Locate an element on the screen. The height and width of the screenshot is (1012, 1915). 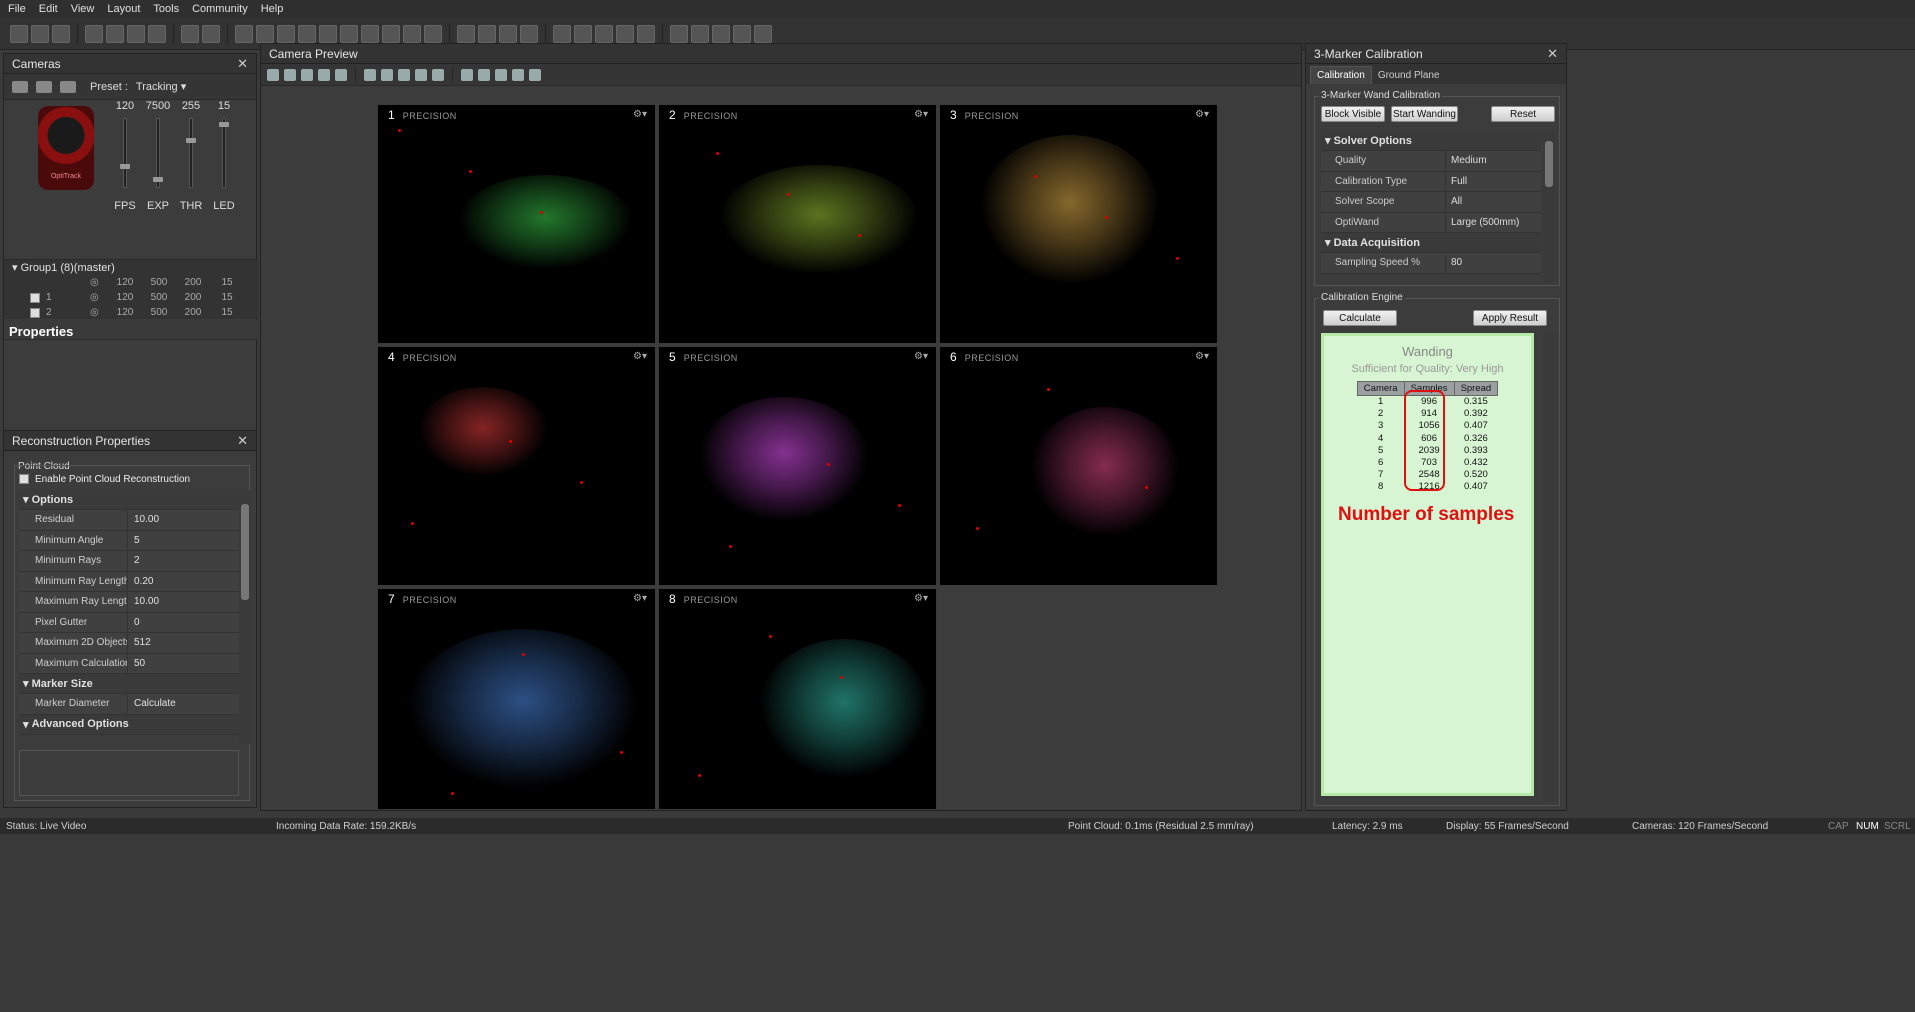
camera-mode-icon is located at coordinates (273, 74).